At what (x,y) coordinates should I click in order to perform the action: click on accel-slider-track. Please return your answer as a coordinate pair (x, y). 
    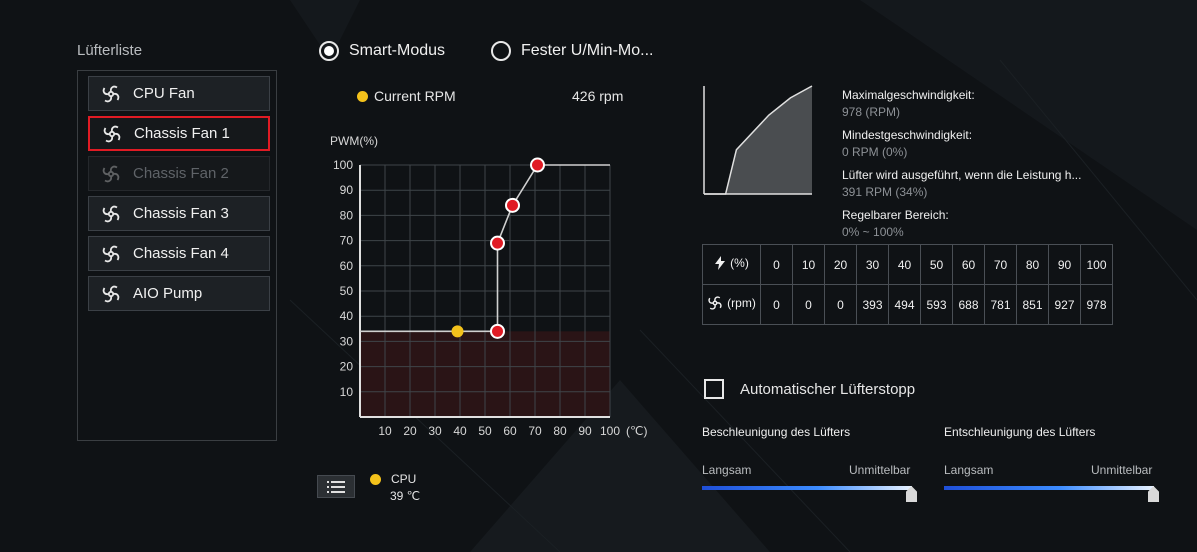
    Looking at the image, I should click on (807, 488).